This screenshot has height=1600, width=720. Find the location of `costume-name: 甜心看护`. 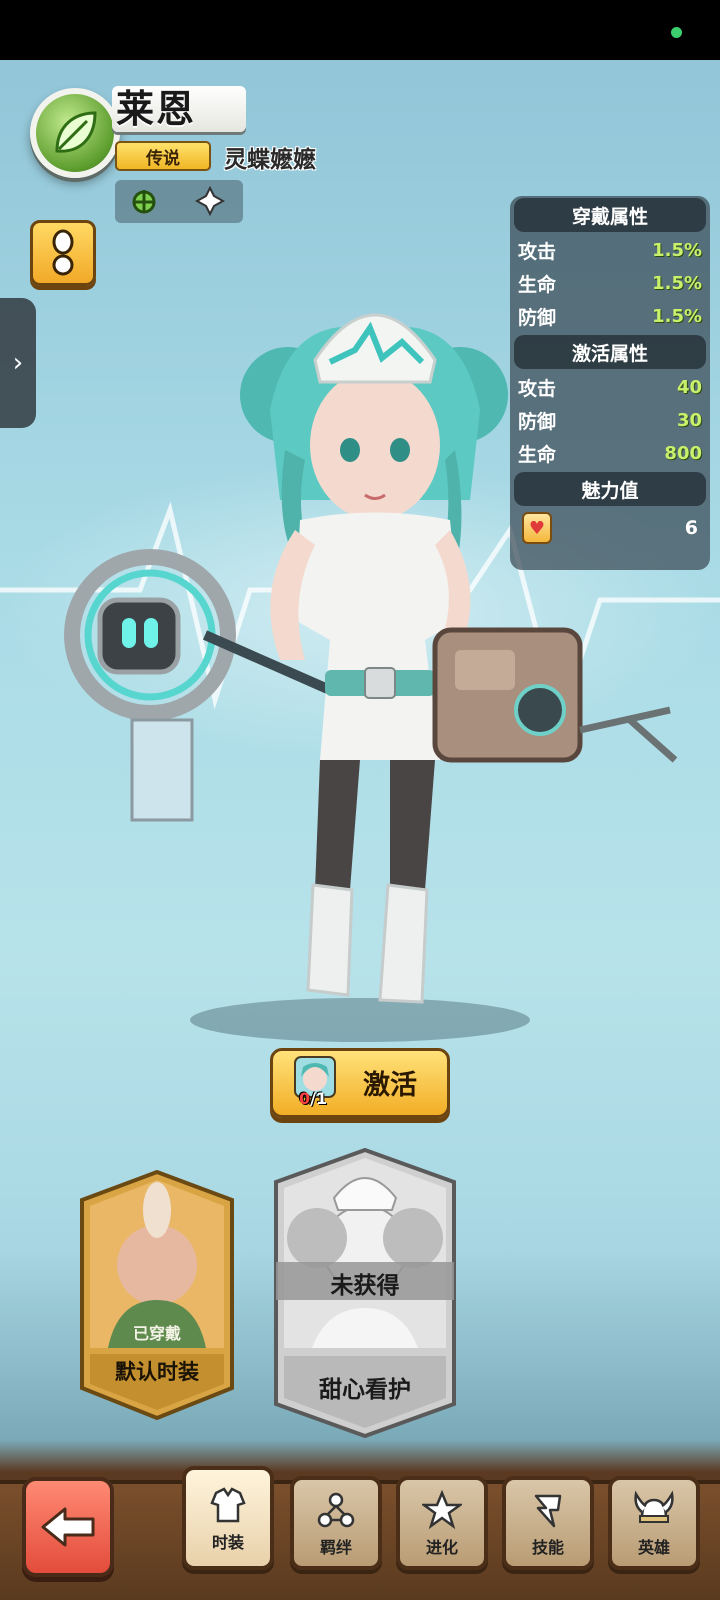

costume-name: 甜心看护 is located at coordinates (365, 1390).